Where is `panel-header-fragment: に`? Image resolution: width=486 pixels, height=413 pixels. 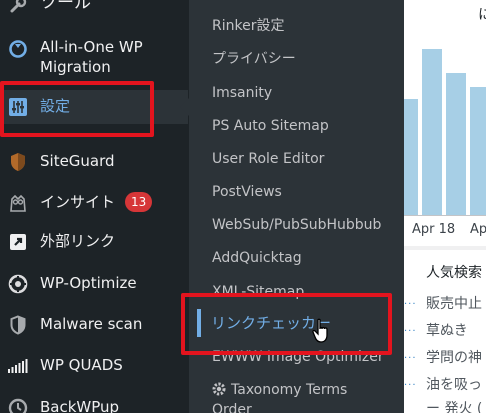 panel-header-fragment: に is located at coordinates (482, 15).